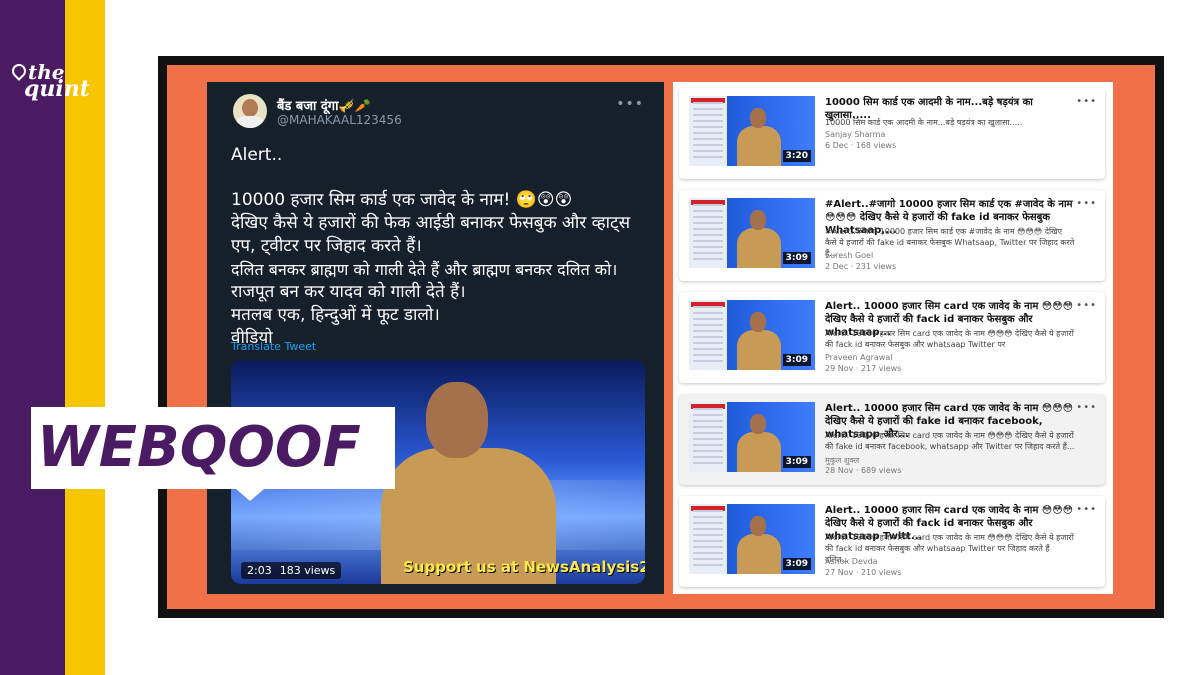 Image resolution: width=1200 pixels, height=675 pixels. Describe the element at coordinates (855, 134) in the screenshot. I see `video-author: Sanjay Sharma` at that location.